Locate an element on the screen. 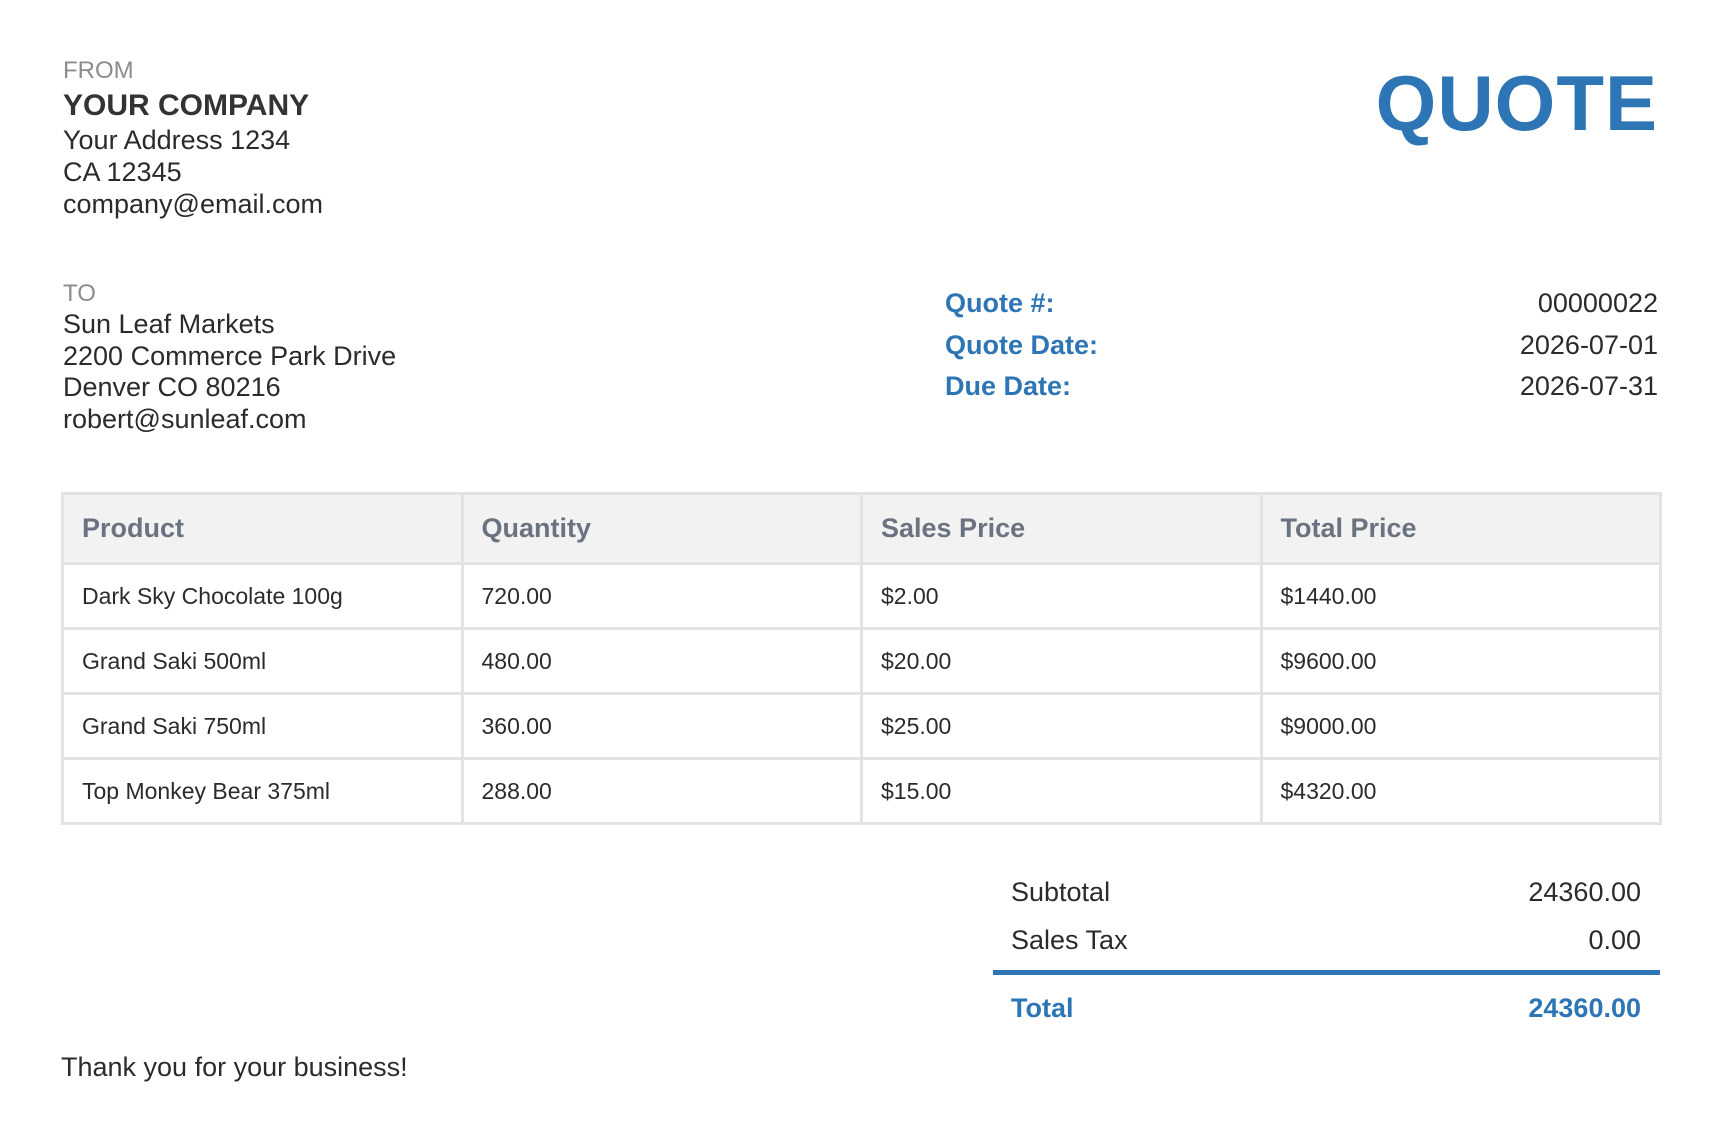 The width and height of the screenshot is (1719, 1140). cell-sales-price: $15.00 is located at coordinates (1061, 791).